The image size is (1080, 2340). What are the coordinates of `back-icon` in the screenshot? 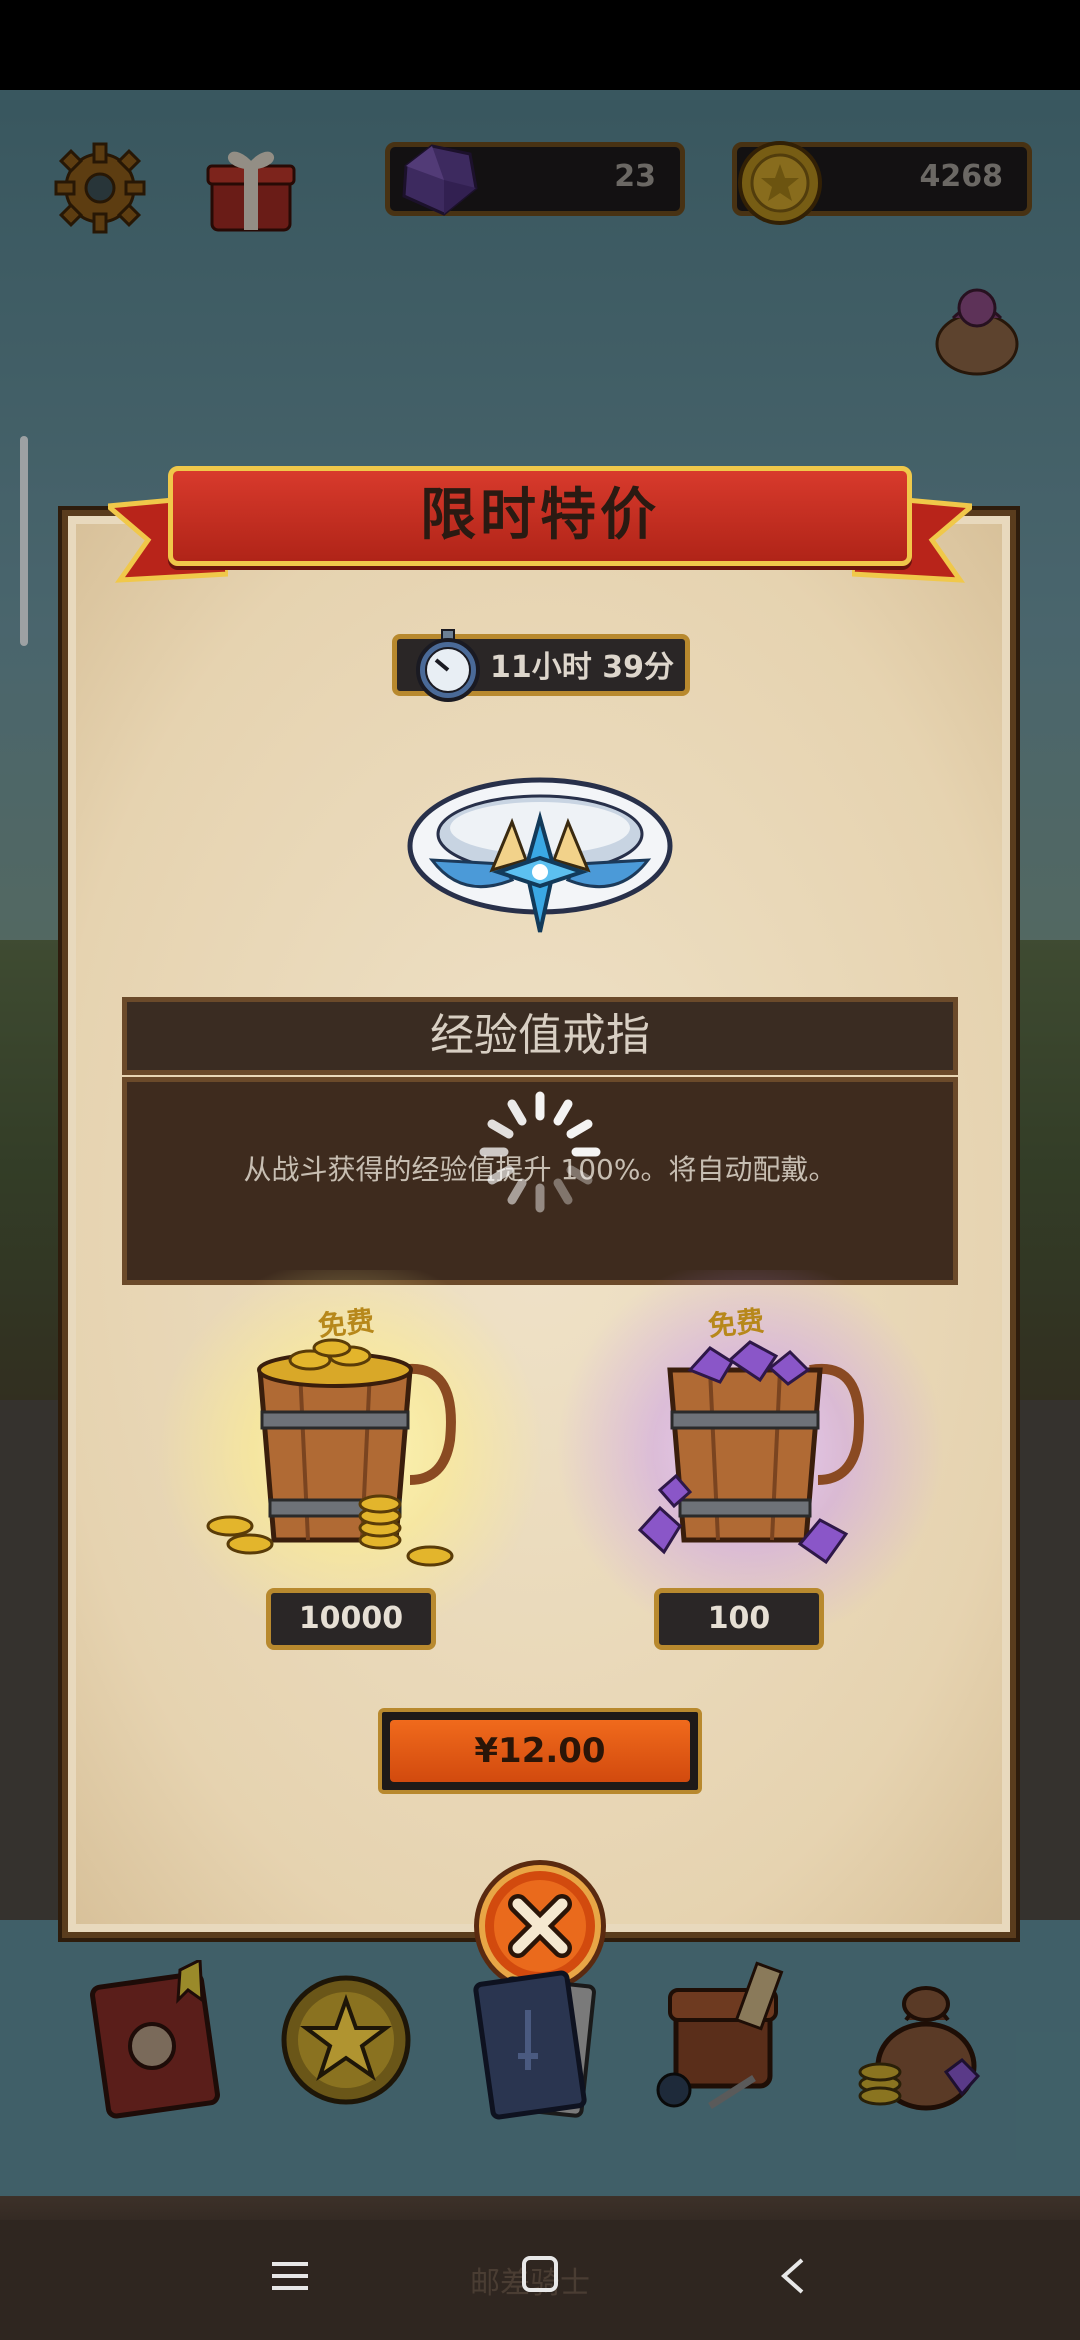 It's located at (793, 2276).